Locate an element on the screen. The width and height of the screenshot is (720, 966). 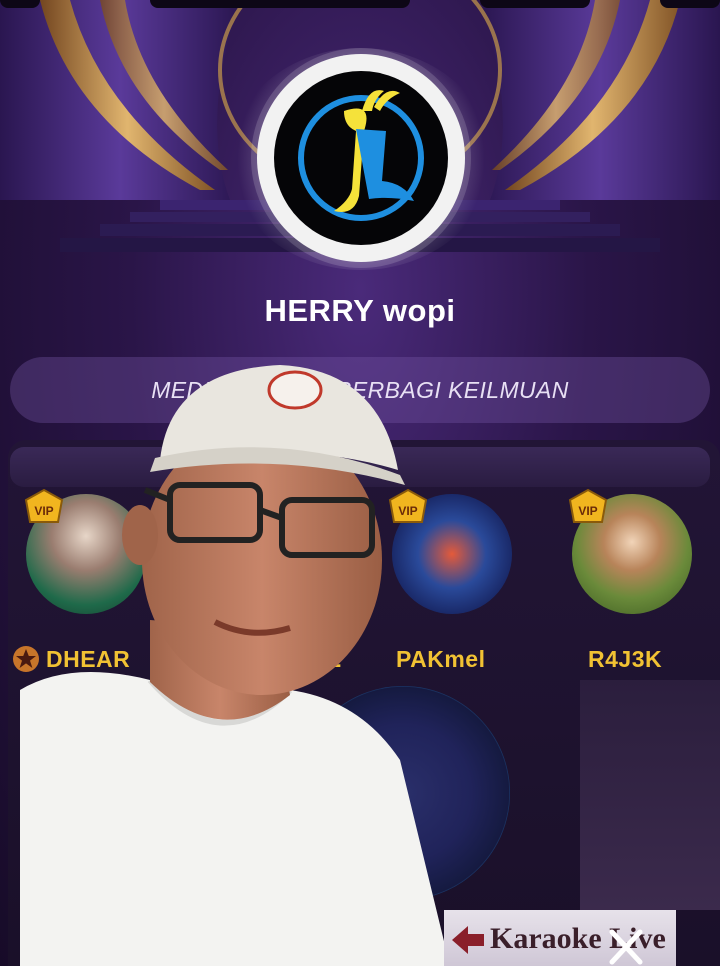
room-avatar is located at coordinates (361, 158).